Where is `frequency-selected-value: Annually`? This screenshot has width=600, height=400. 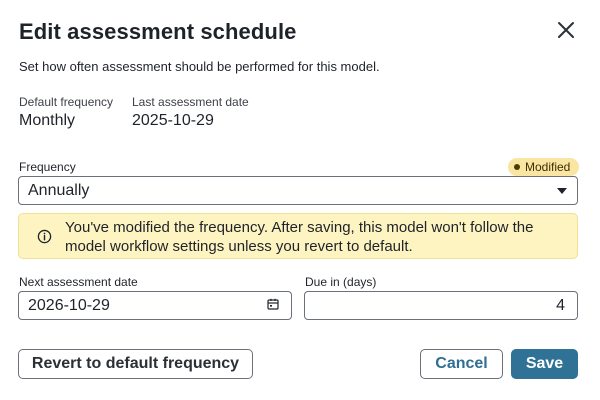 frequency-selected-value: Annually is located at coordinates (59, 190).